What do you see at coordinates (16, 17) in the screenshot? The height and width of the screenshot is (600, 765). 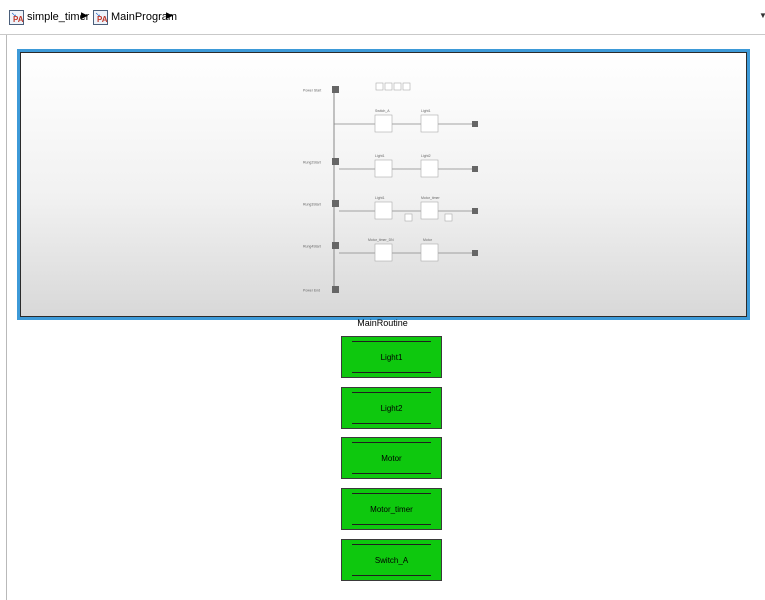 I see `model-icon: ➘ PA` at bounding box center [16, 17].